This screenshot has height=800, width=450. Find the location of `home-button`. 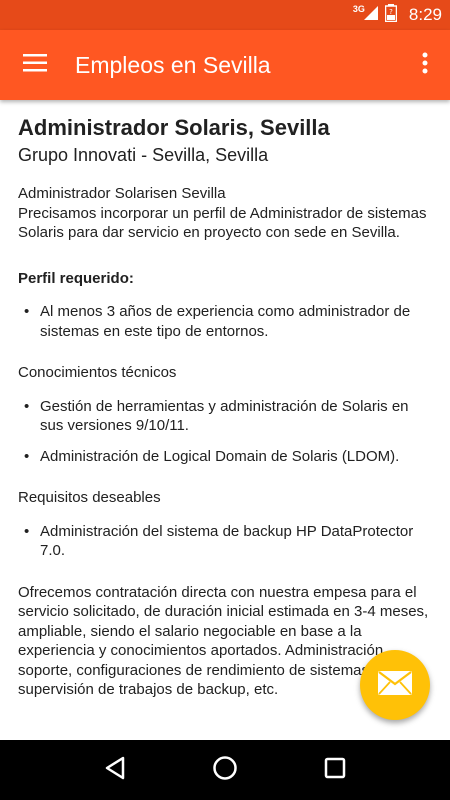

home-button is located at coordinates (225, 770).